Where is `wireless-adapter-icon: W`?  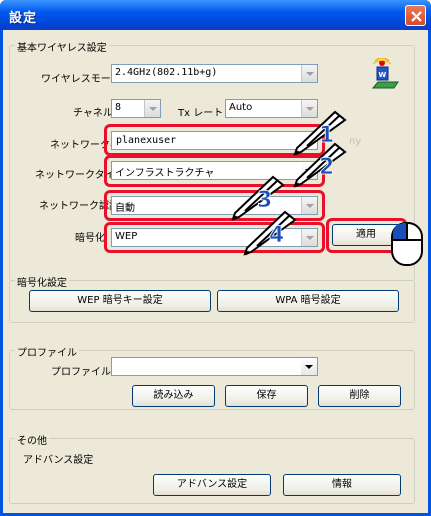
wireless-adapter-icon: W is located at coordinates (385, 73).